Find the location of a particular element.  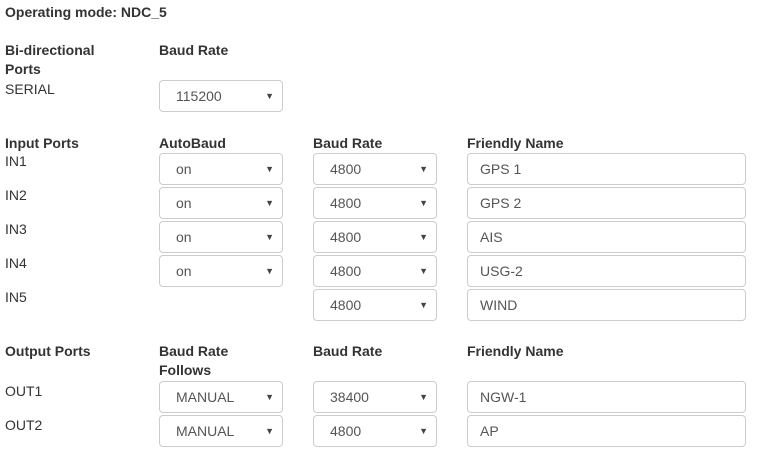

friendly-name-input: AIS is located at coordinates (606, 237).